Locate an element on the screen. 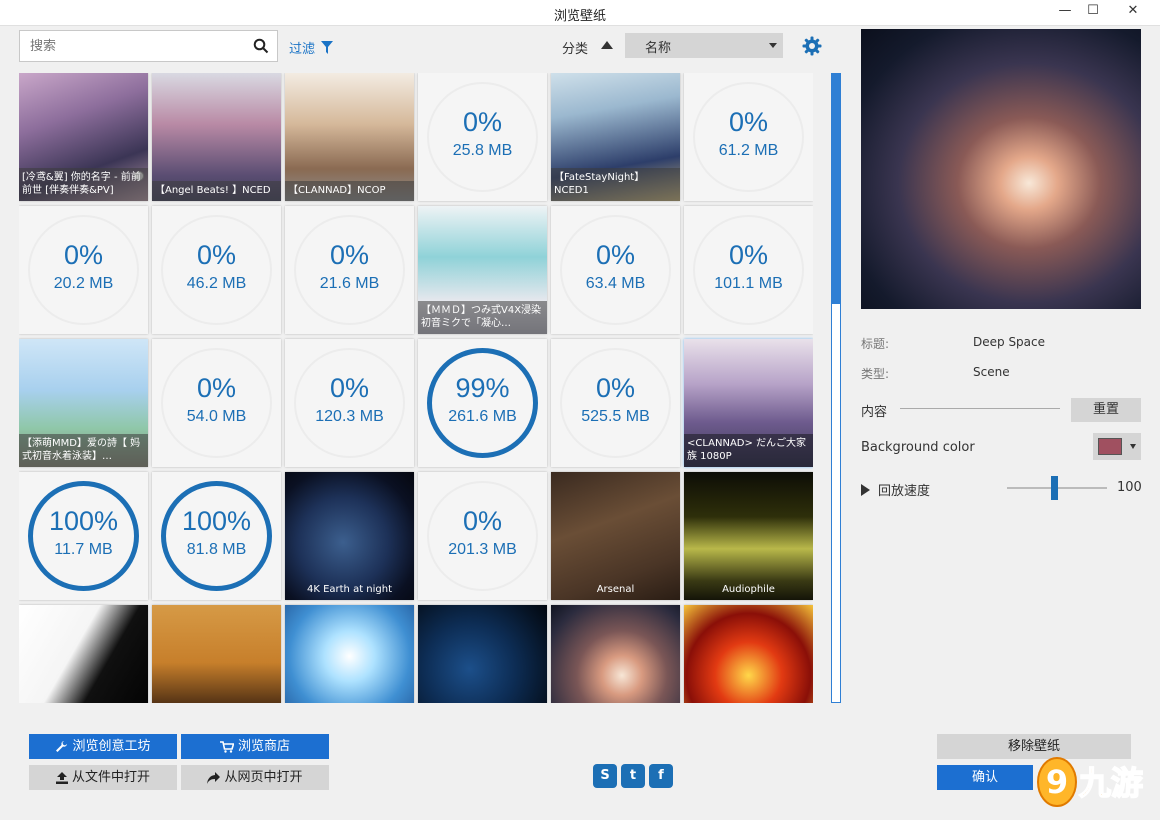 This screenshot has height=820, width=1160. download-tile: 100% 11.7 MB is located at coordinates (83, 536).